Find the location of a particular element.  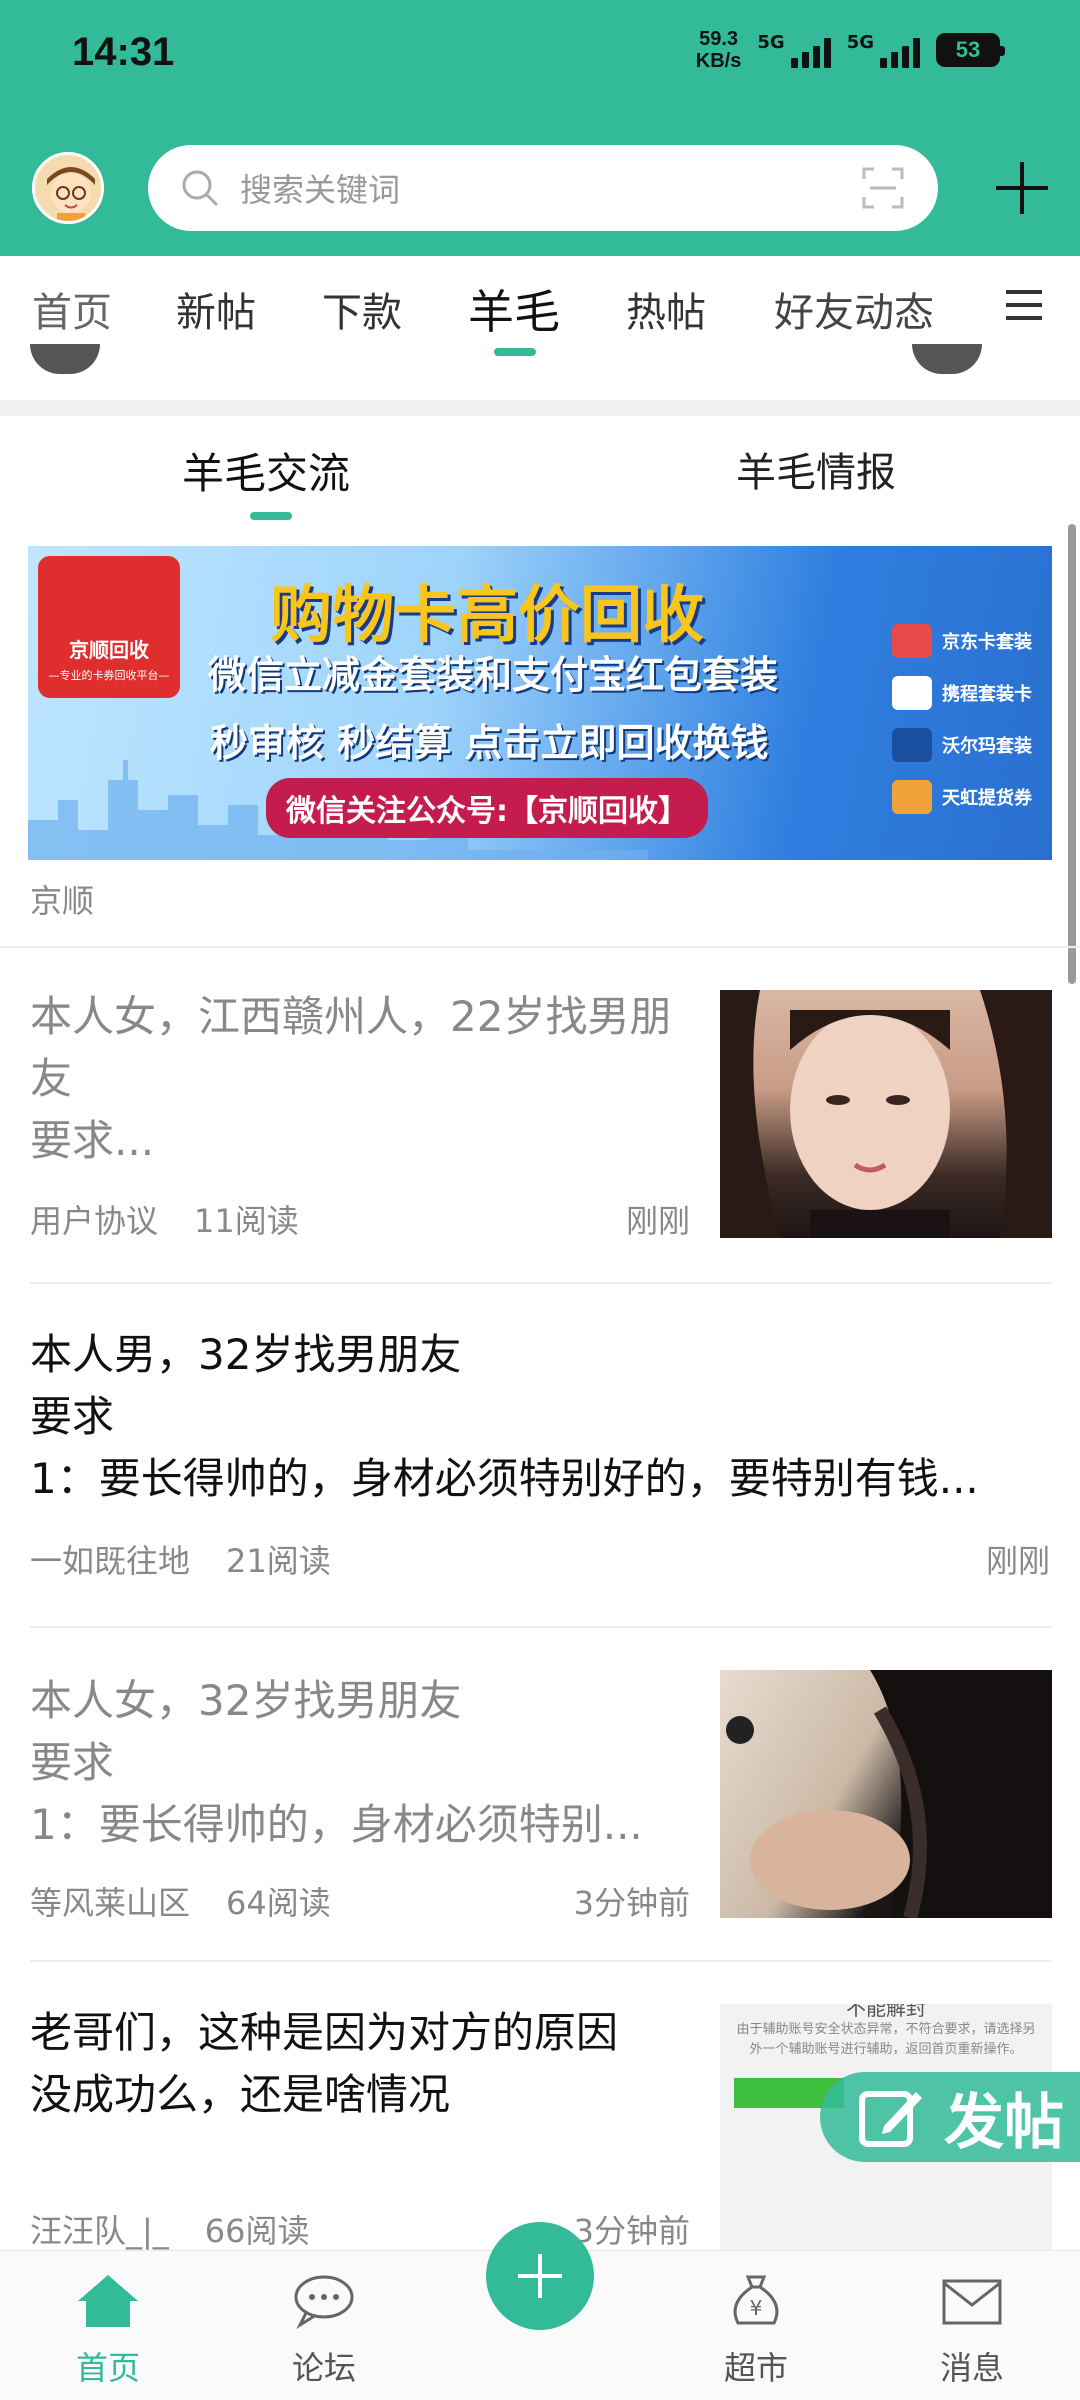

home-icon is located at coordinates (108, 2301).